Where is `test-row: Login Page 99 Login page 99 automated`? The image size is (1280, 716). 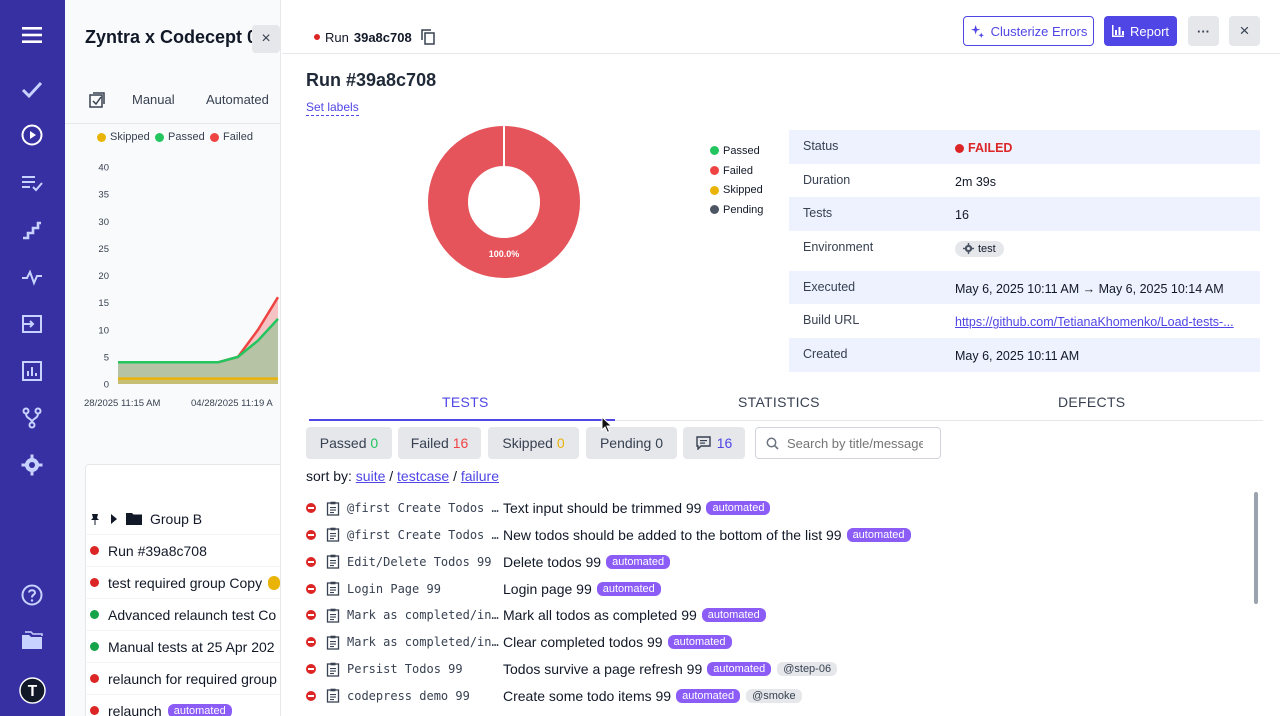
test-row: Login Page 99 Login page 99 automated is located at coordinates (771, 589).